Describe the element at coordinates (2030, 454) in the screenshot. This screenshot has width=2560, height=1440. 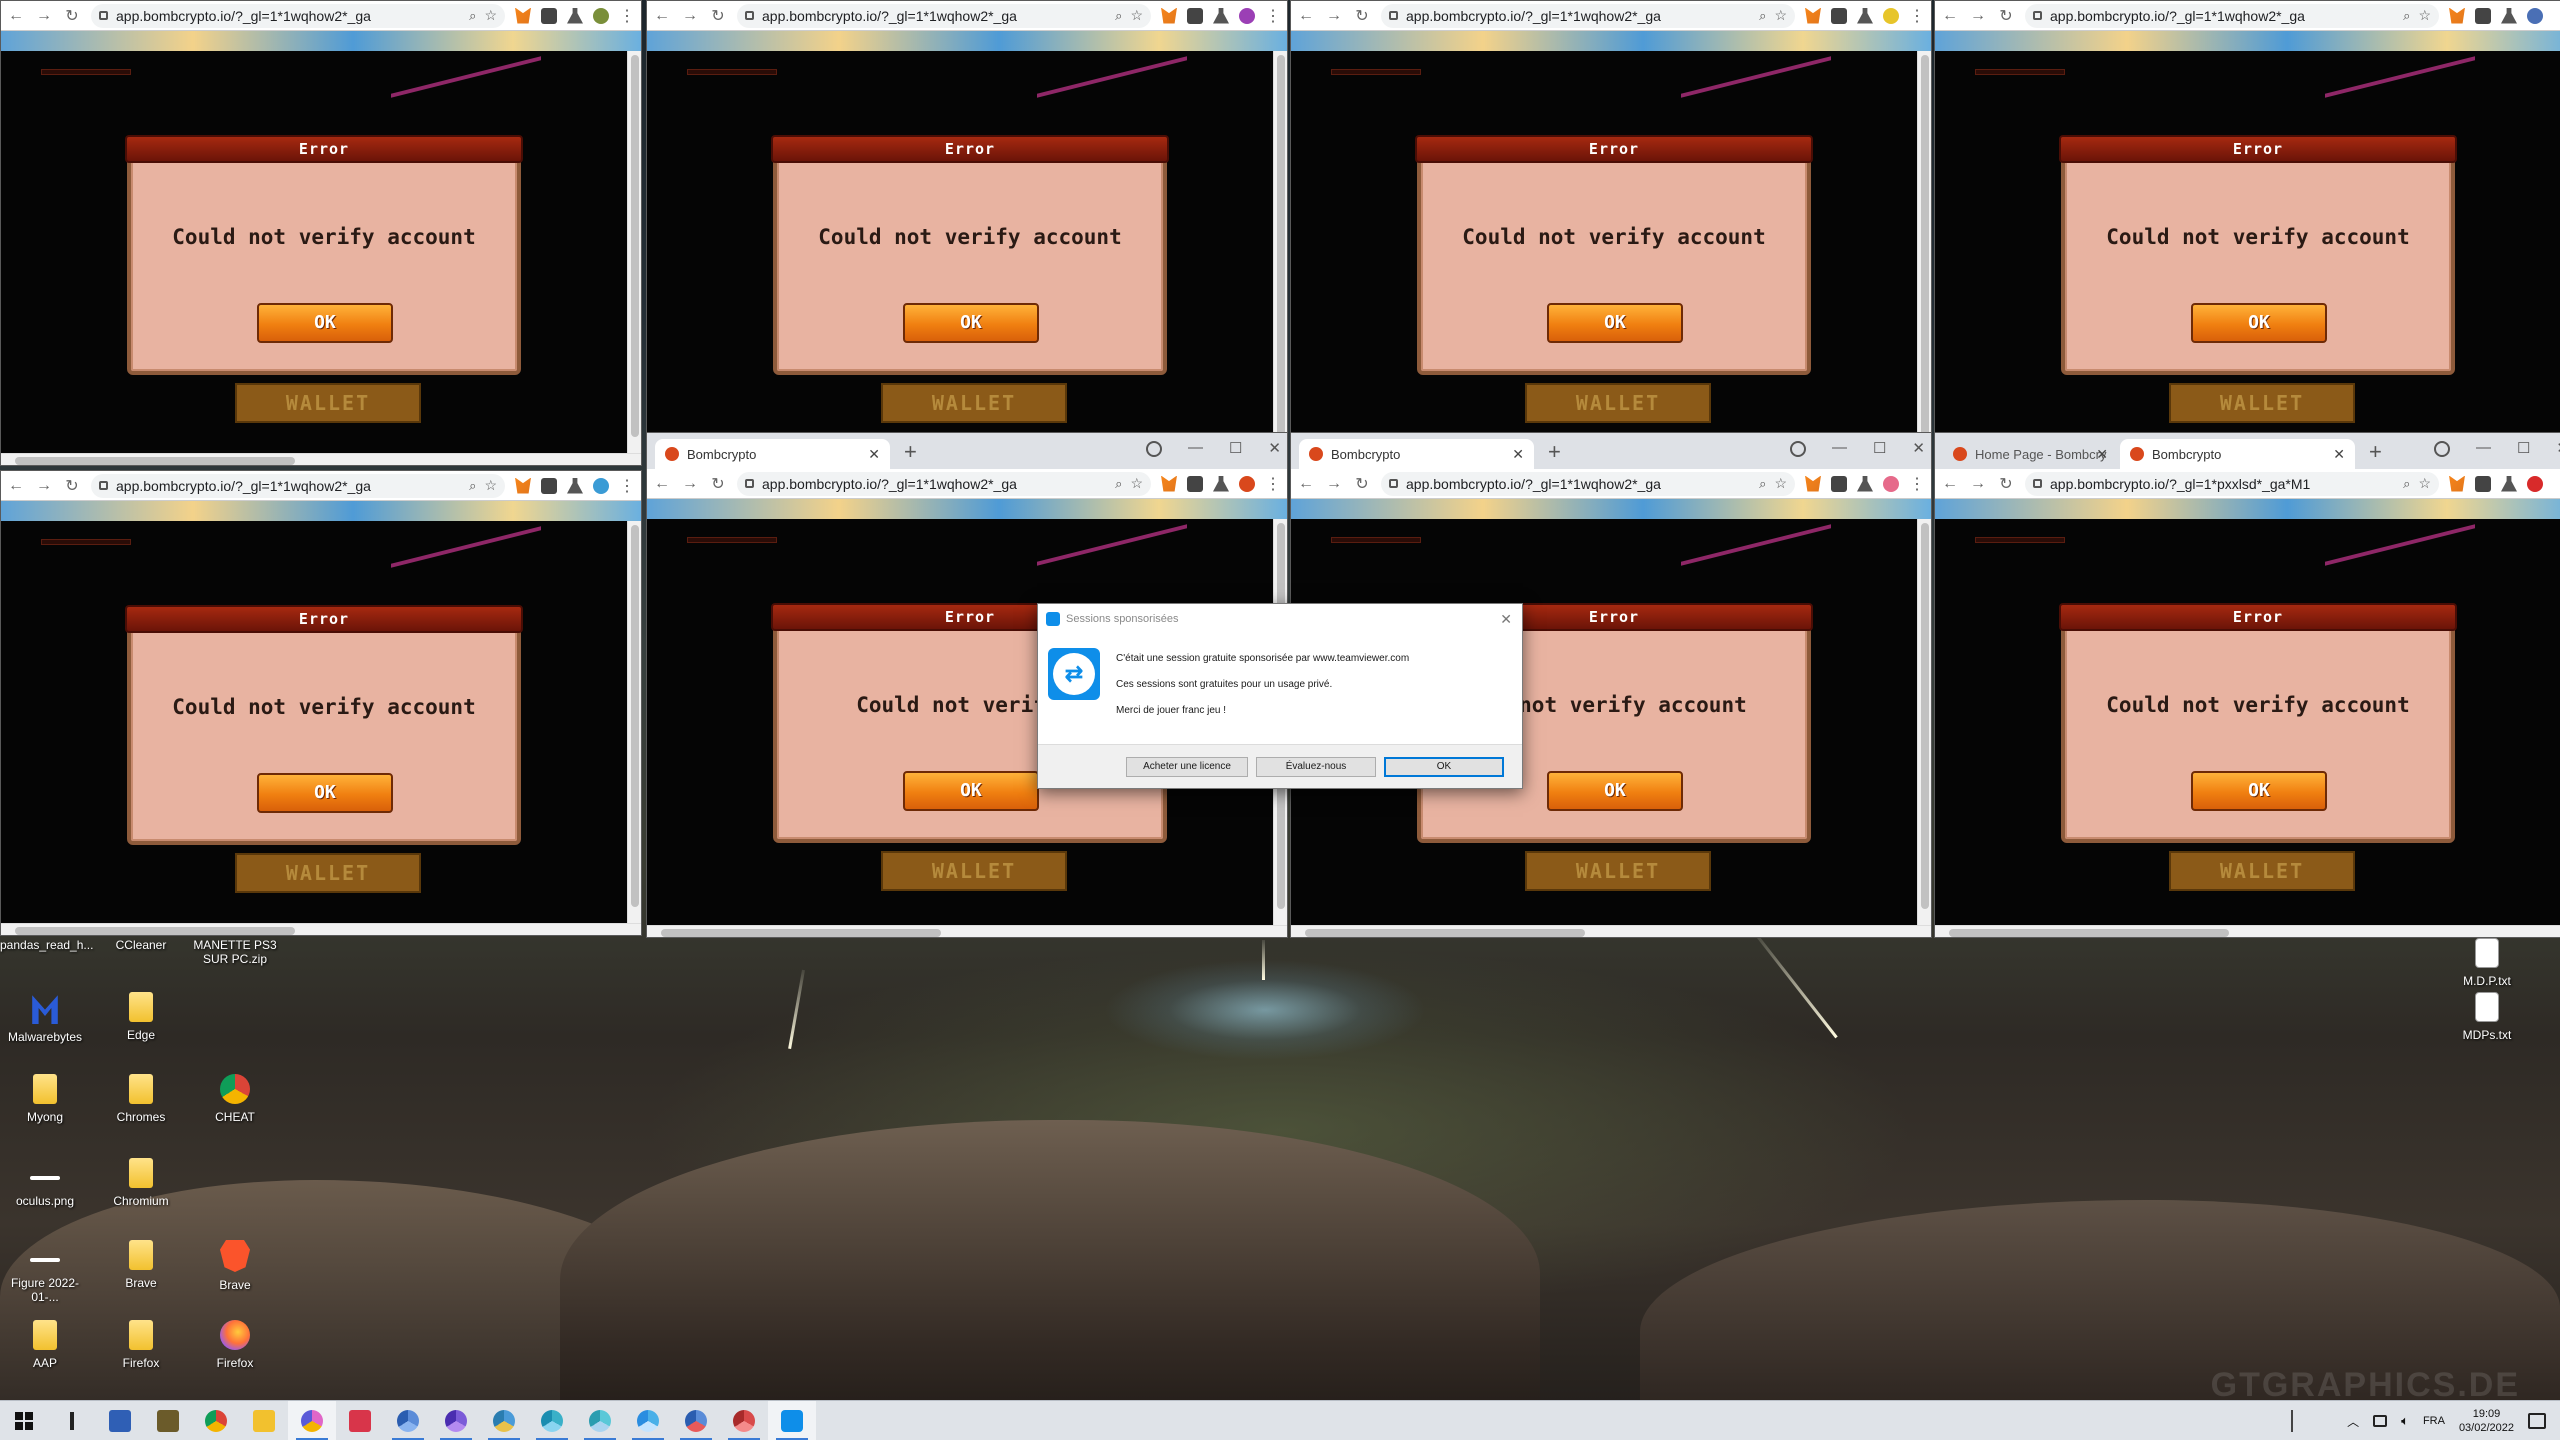
I see `browser-tab: Home Page - Bombcry ✕` at that location.